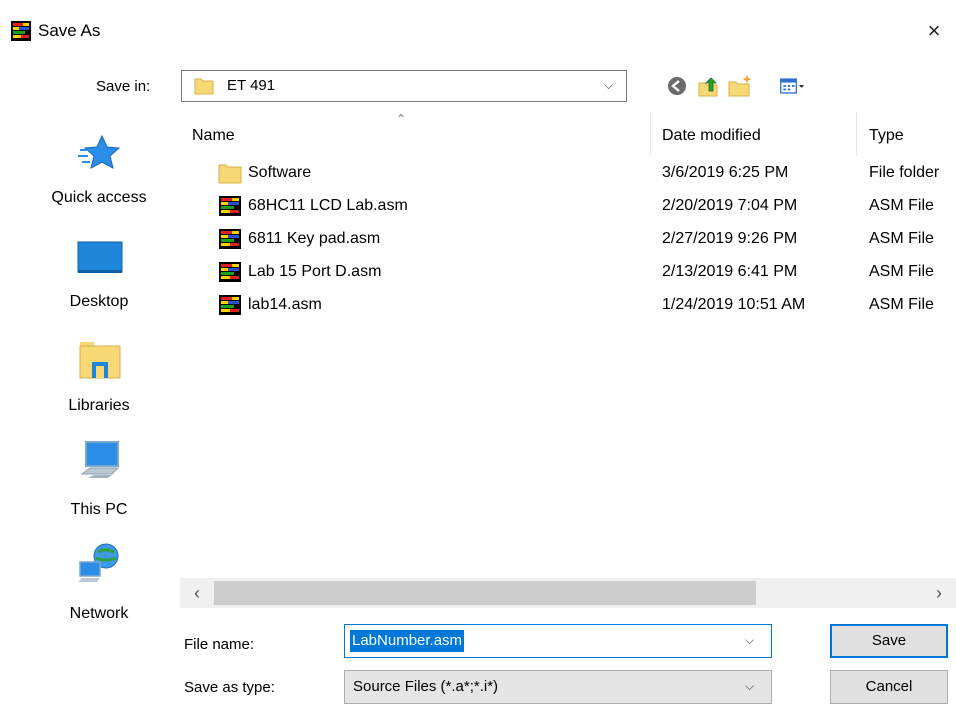 The width and height of the screenshot is (956, 715). What do you see at coordinates (213, 136) in the screenshot?
I see `column-header-name: Name` at bounding box center [213, 136].